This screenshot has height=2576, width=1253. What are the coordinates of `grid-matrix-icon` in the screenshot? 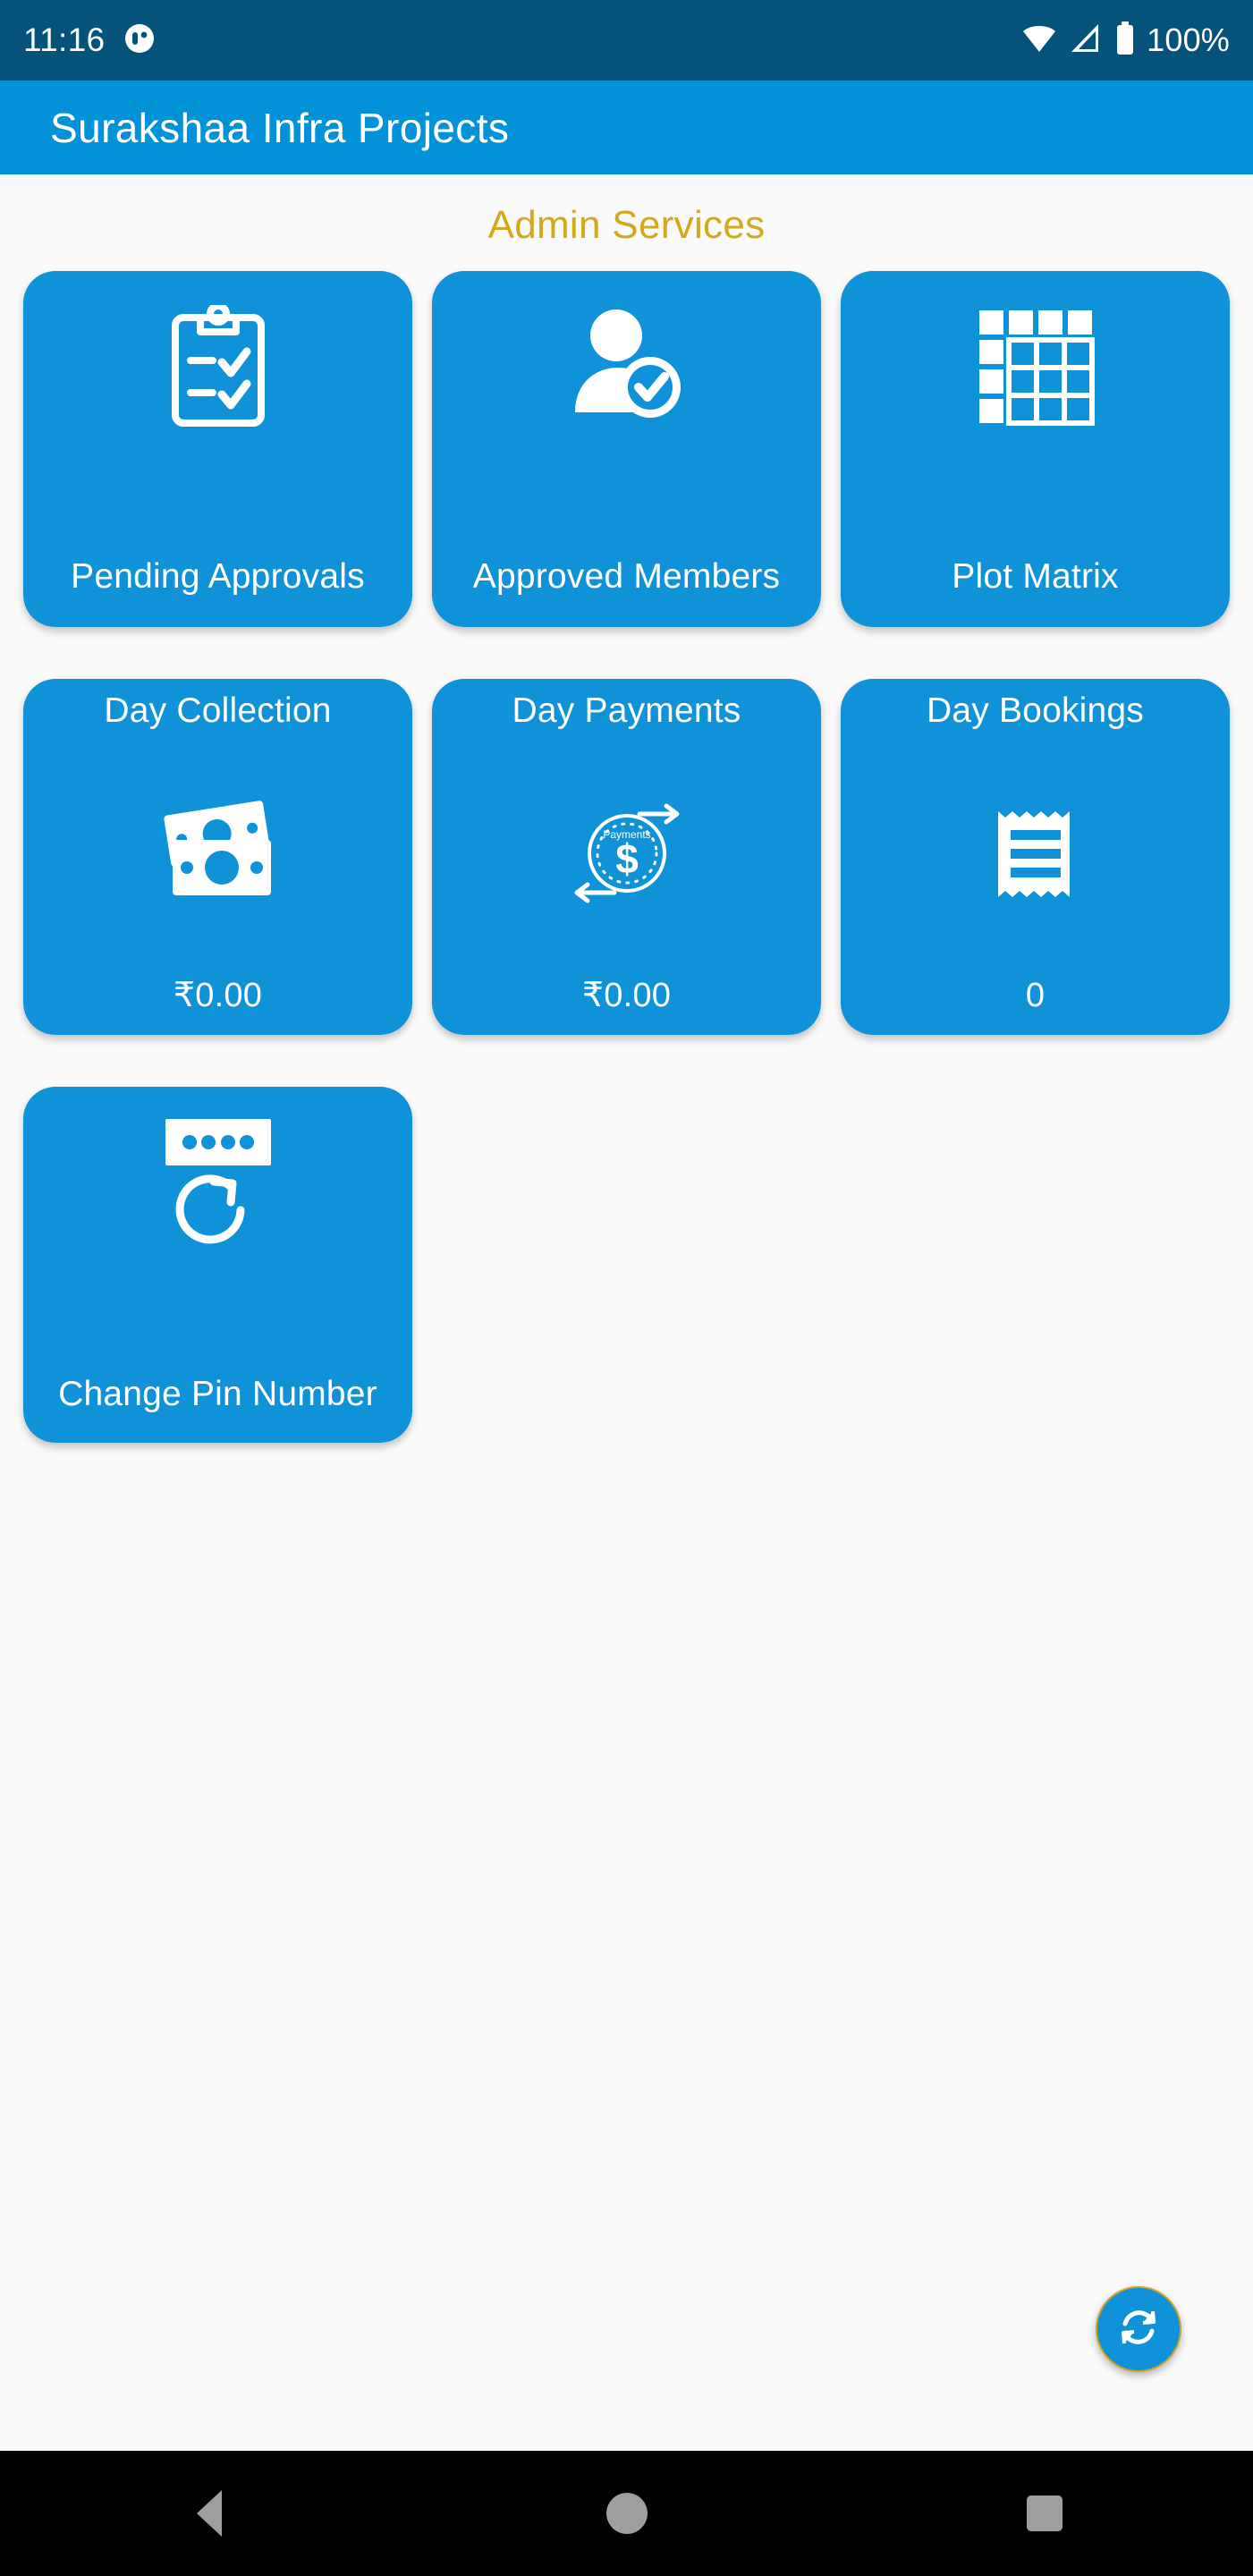 It's located at (1035, 366).